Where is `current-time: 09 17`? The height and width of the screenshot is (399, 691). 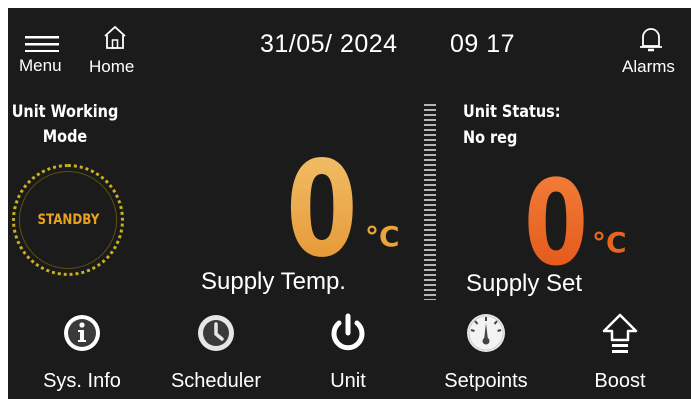
current-time: 09 17 is located at coordinates (483, 44).